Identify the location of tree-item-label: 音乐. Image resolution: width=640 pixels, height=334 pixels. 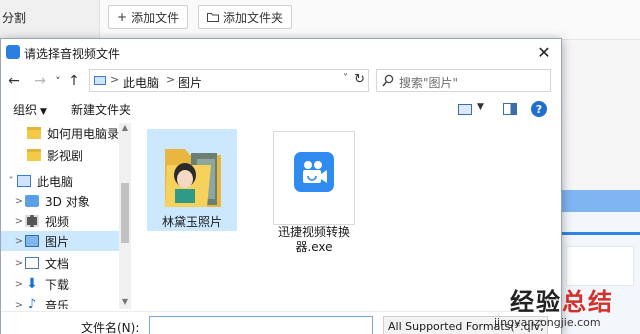
(57, 304).